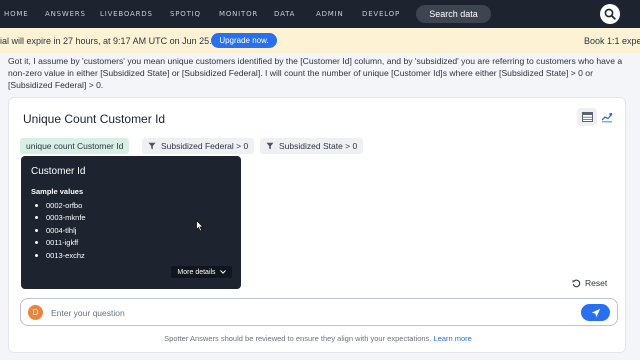 This screenshot has width=640, height=360. I want to click on popover-subtitle: Sample values, so click(57, 191).